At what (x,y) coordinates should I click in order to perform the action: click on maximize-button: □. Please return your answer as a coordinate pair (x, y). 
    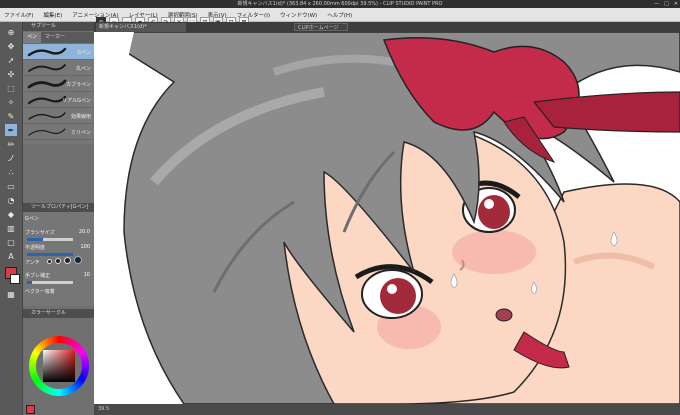
    Looking at the image, I should click on (666, 4).